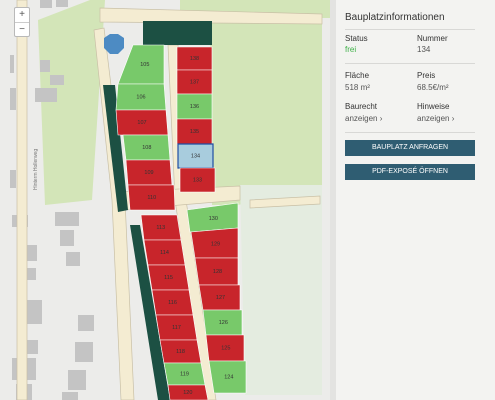 This screenshot has width=495, height=400. Describe the element at coordinates (22, 200) in the screenshot. I see `road-hinterm-hollerweg` at that location.